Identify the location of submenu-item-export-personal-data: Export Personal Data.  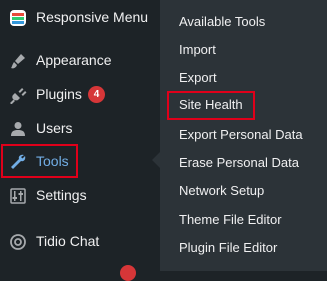
(241, 135).